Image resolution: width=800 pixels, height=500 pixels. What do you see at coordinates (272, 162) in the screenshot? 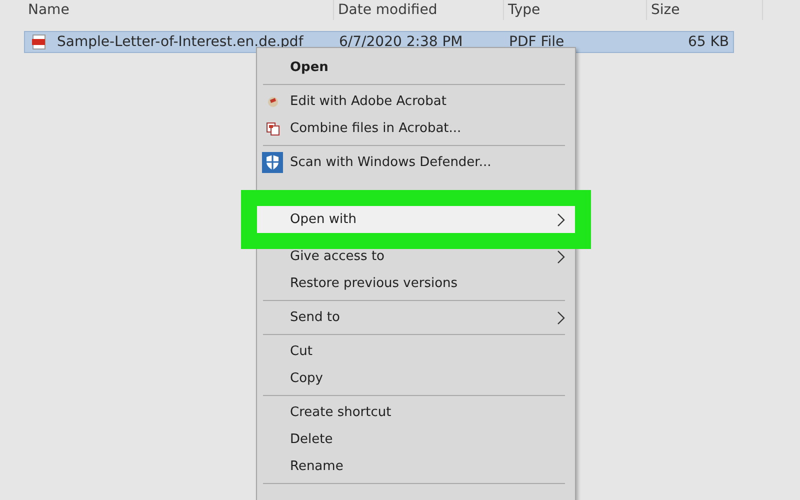
I see `shield-icon` at bounding box center [272, 162].